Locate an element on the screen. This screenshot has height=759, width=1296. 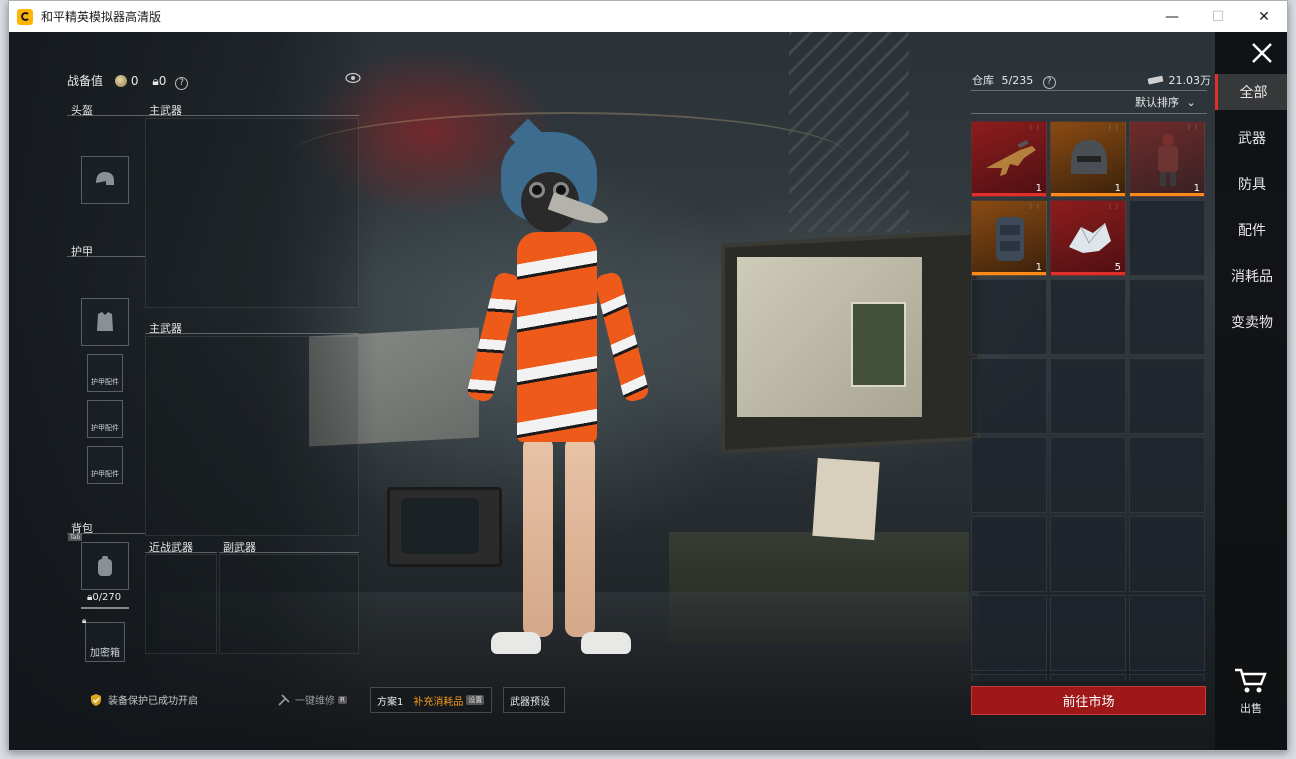
armor-slot is located at coordinates (105, 322).